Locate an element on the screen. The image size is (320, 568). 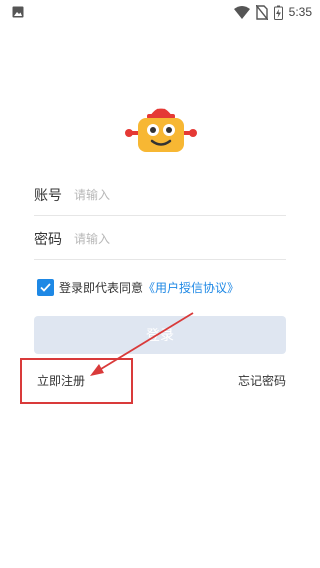
login-button: 登录 is located at coordinates (160, 335).